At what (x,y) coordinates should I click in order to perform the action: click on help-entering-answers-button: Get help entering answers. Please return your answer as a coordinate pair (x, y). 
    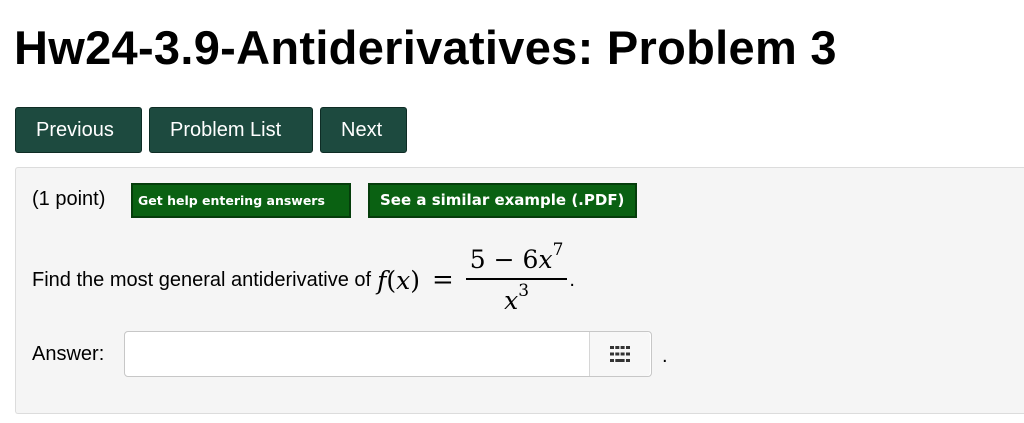
    Looking at the image, I should click on (241, 200).